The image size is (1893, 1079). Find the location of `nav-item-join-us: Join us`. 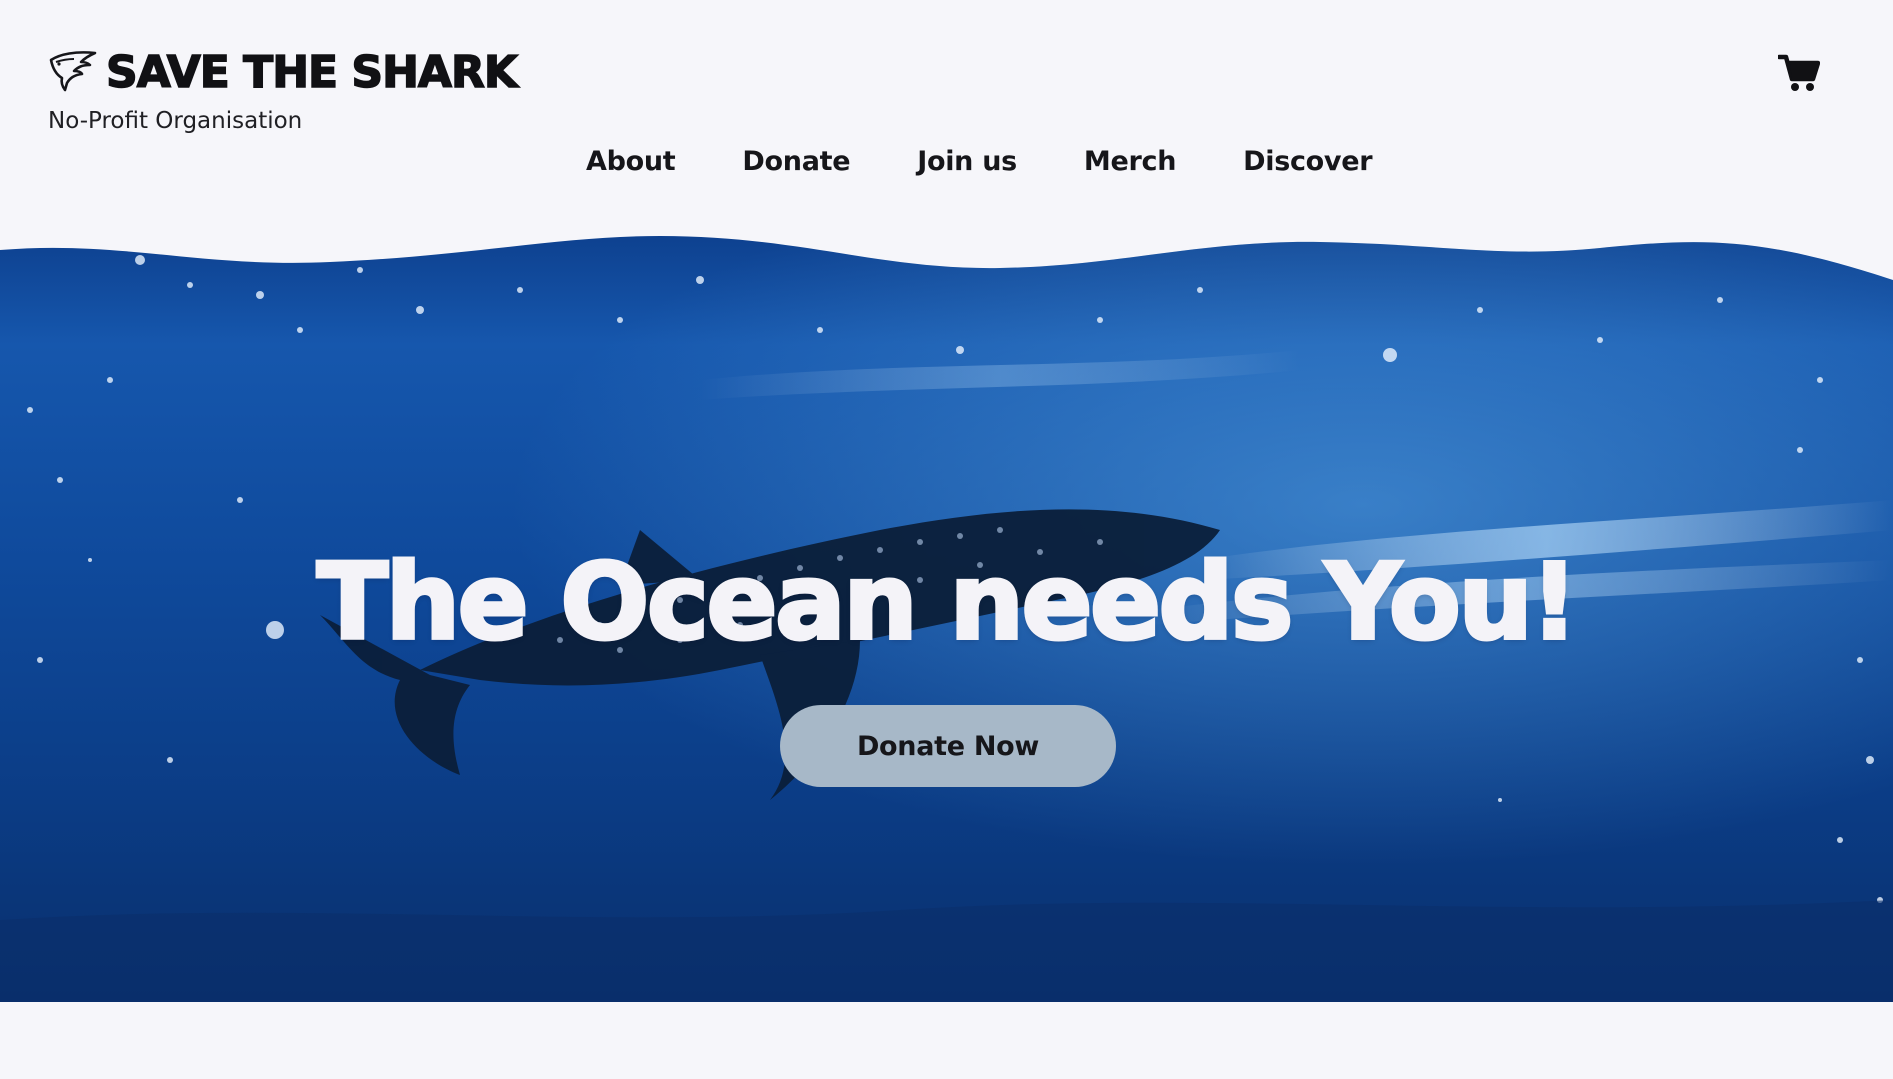

nav-item-join-us: Join us is located at coordinates (967, 161).